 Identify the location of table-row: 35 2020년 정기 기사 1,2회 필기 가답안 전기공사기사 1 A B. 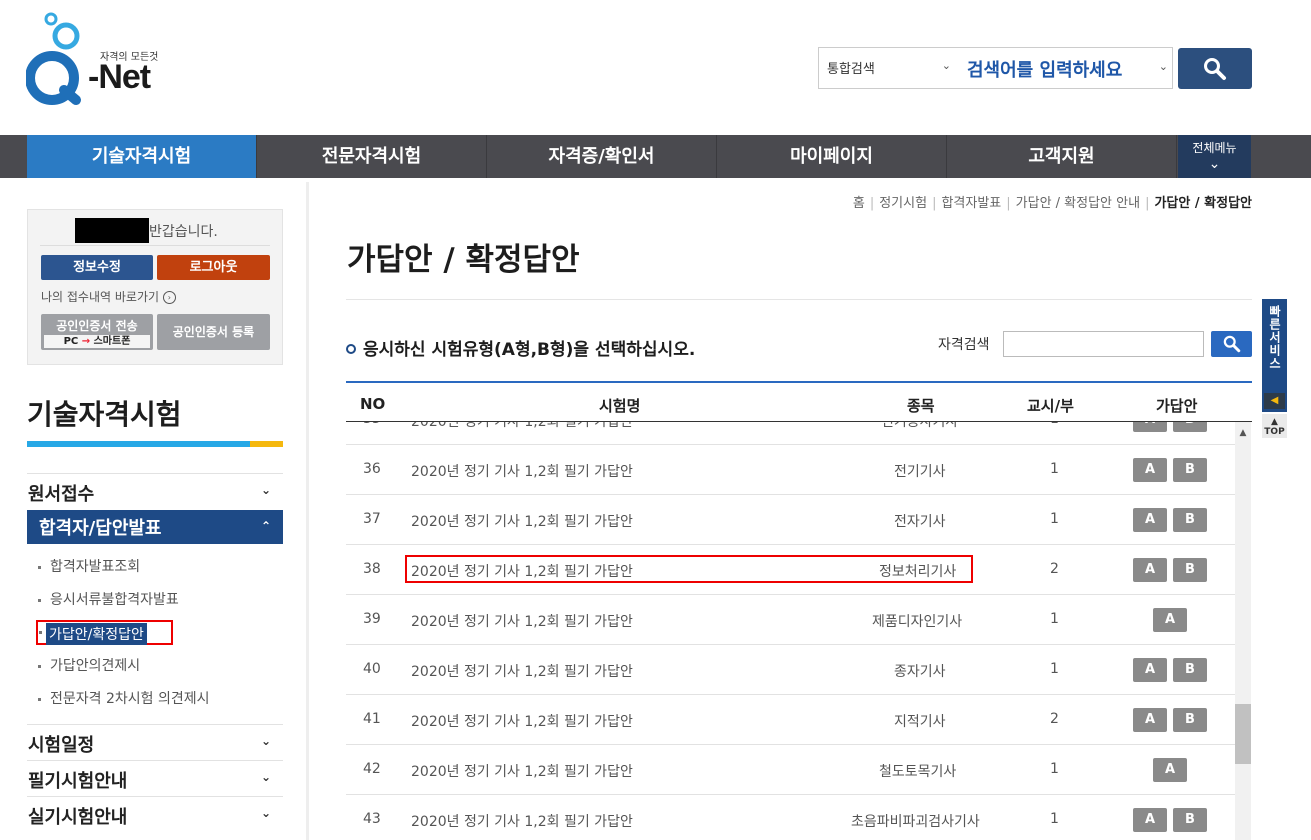
(791, 433).